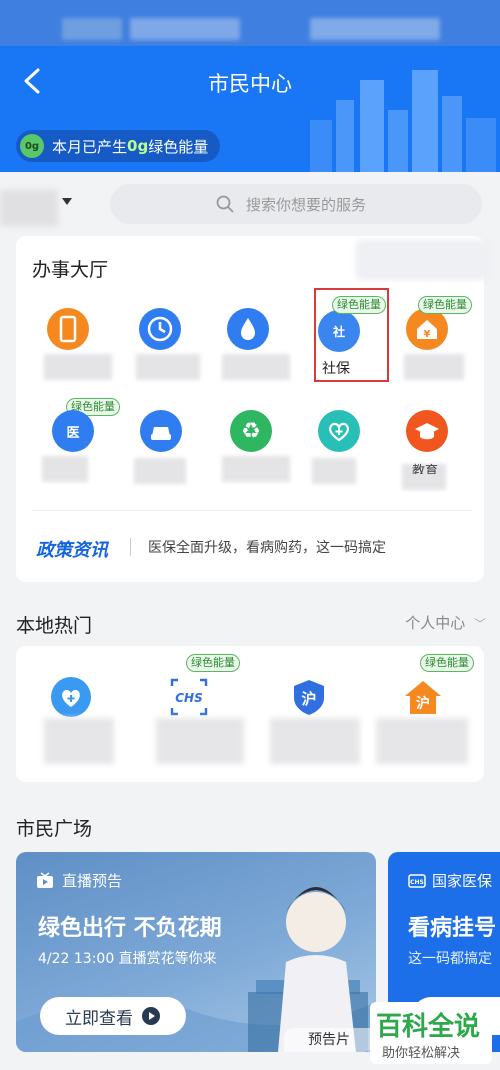  Describe the element at coordinates (306, 204) in the screenshot. I see `search-placeholder: 搜索你想要的服务` at that location.